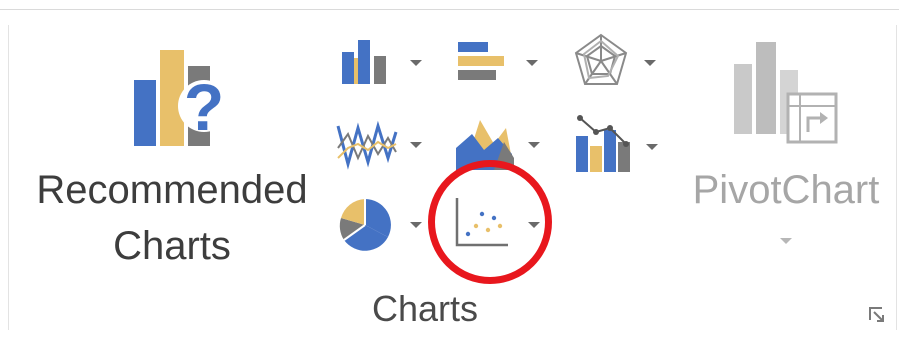 The width and height of the screenshot is (899, 340). Describe the element at coordinates (601, 61) in the screenshot. I see `radar-chart-icon` at that location.